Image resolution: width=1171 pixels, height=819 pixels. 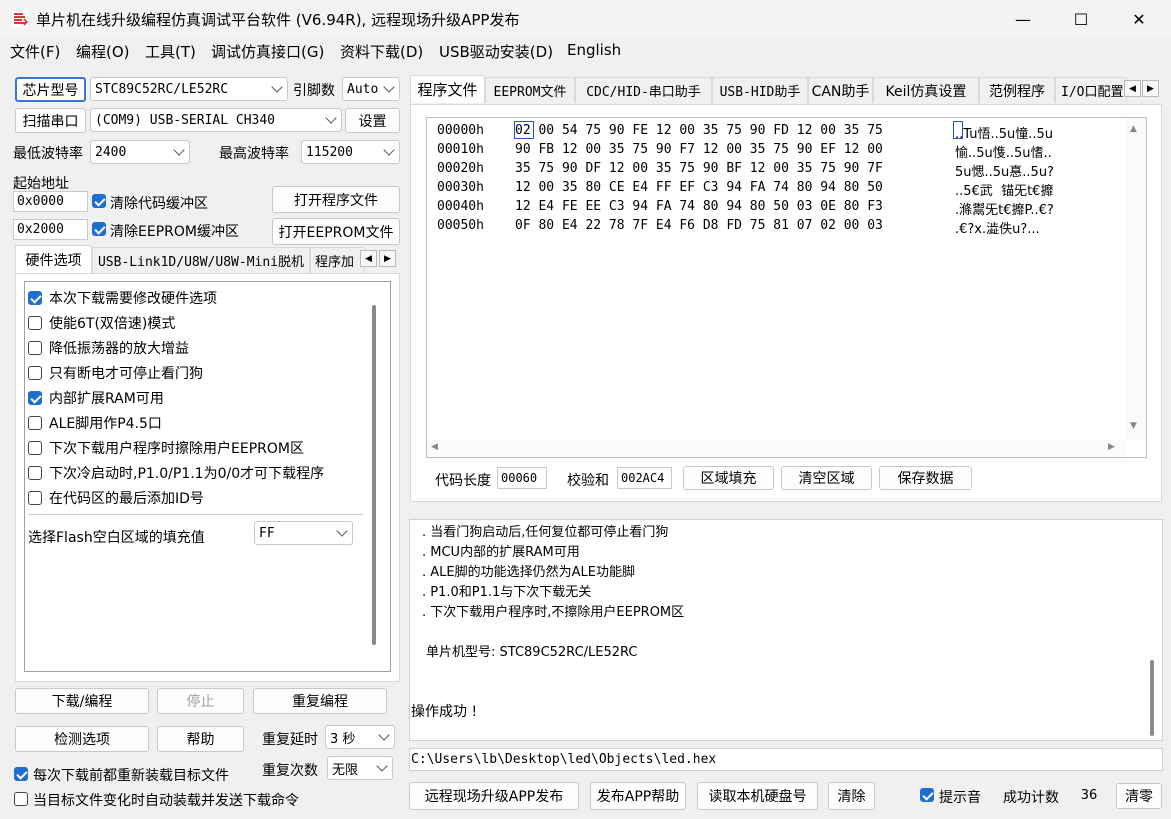 I want to click on tab-program-encrypt: 程序加, so click(x=337, y=260).